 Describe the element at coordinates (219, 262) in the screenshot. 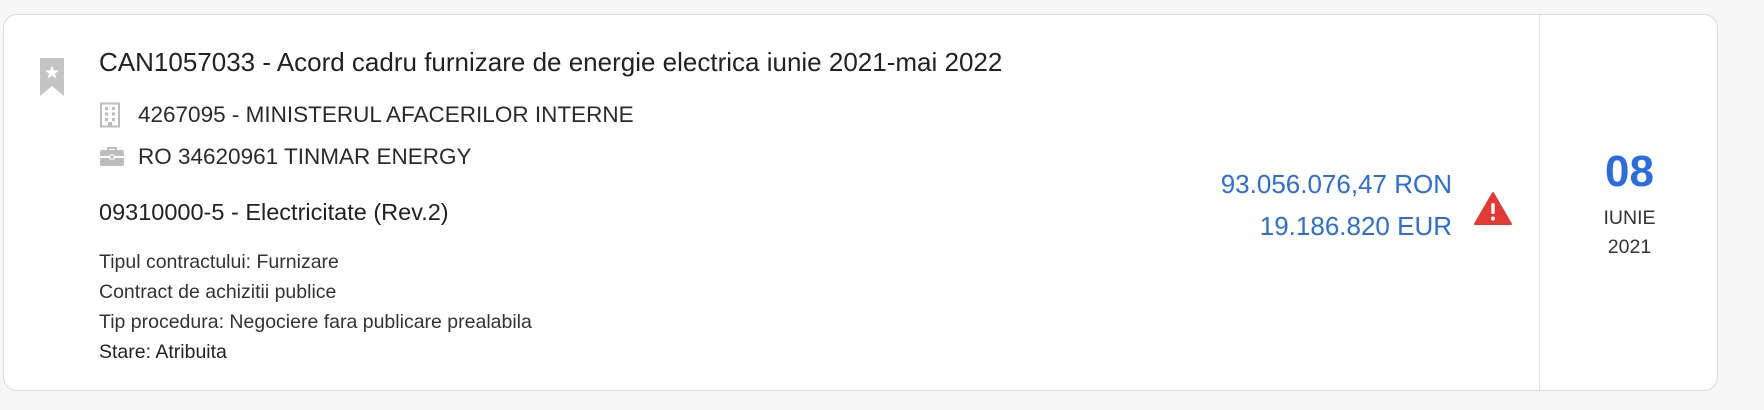

I see `contract-type: Tipul contractului: Furnizare` at that location.